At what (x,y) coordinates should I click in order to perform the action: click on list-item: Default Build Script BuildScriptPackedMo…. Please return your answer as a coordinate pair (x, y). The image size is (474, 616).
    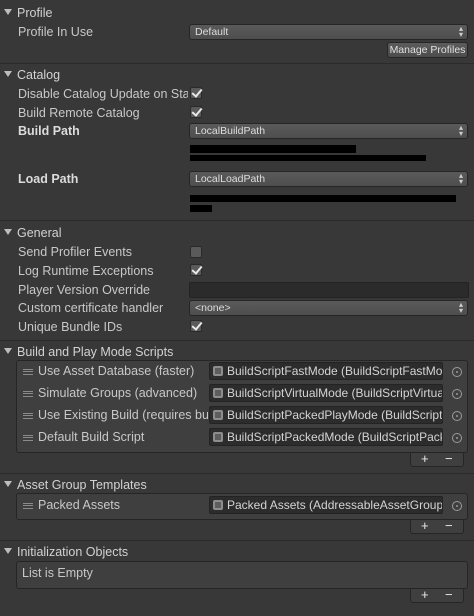
    Looking at the image, I should click on (242, 438).